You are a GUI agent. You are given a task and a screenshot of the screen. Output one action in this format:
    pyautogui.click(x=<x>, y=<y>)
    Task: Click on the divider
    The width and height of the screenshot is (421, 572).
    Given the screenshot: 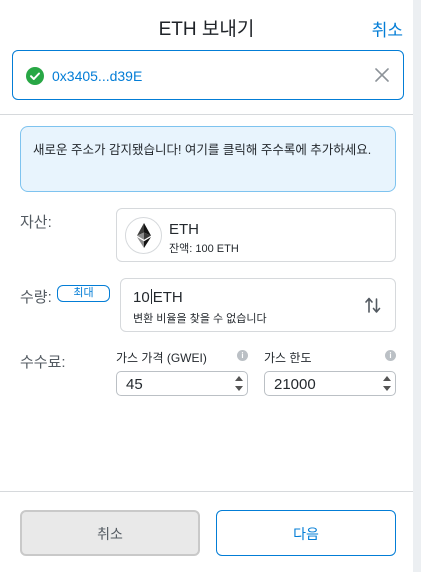 What is the action you would take?
    pyautogui.click(x=206, y=114)
    